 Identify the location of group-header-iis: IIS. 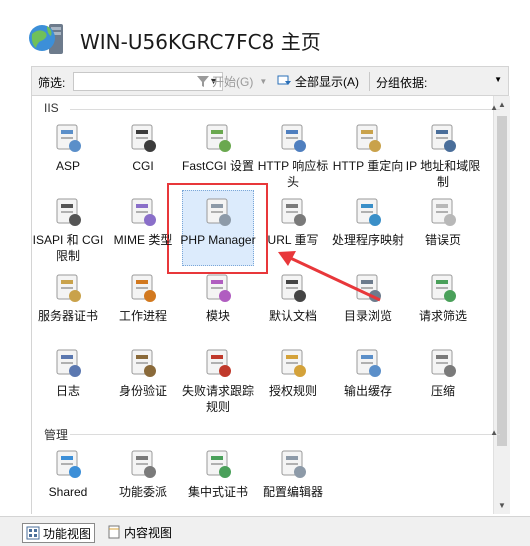
(51, 108).